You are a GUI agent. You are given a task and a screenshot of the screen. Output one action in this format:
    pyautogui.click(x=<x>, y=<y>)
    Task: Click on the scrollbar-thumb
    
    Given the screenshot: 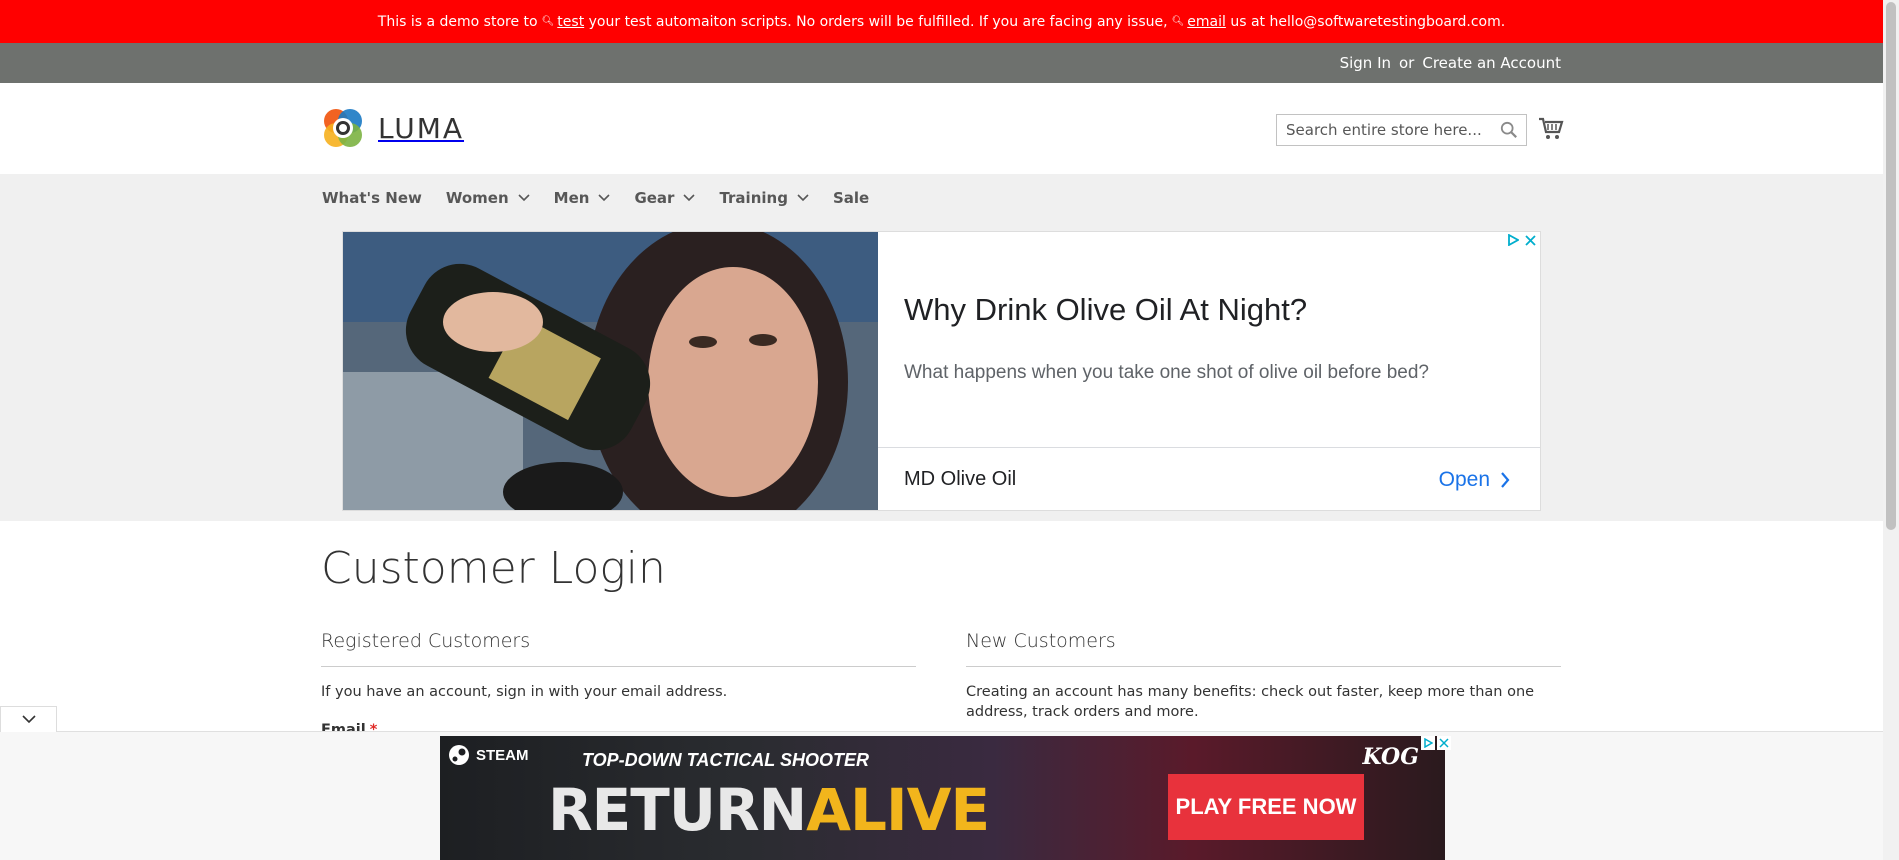 What is the action you would take?
    pyautogui.click(x=1891, y=266)
    